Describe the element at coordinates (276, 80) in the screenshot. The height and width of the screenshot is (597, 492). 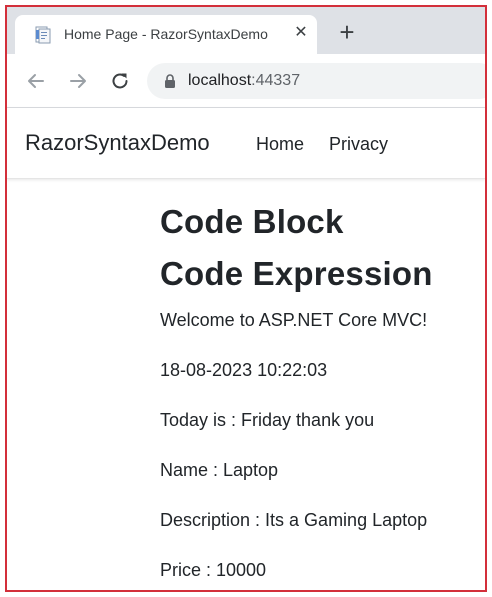
I see `url-port: :44337` at that location.